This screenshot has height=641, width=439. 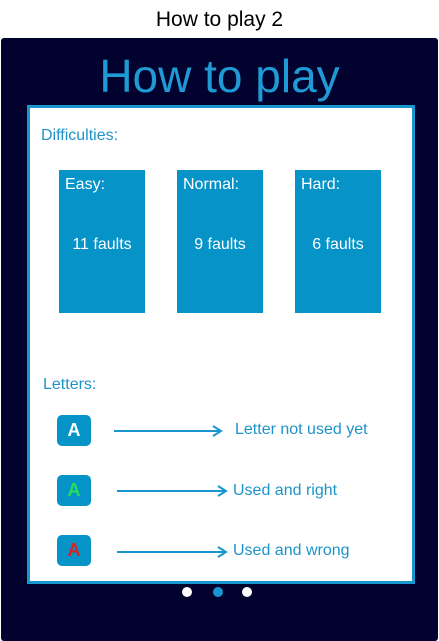 I want to click on letter-key-right: A, so click(x=74, y=490).